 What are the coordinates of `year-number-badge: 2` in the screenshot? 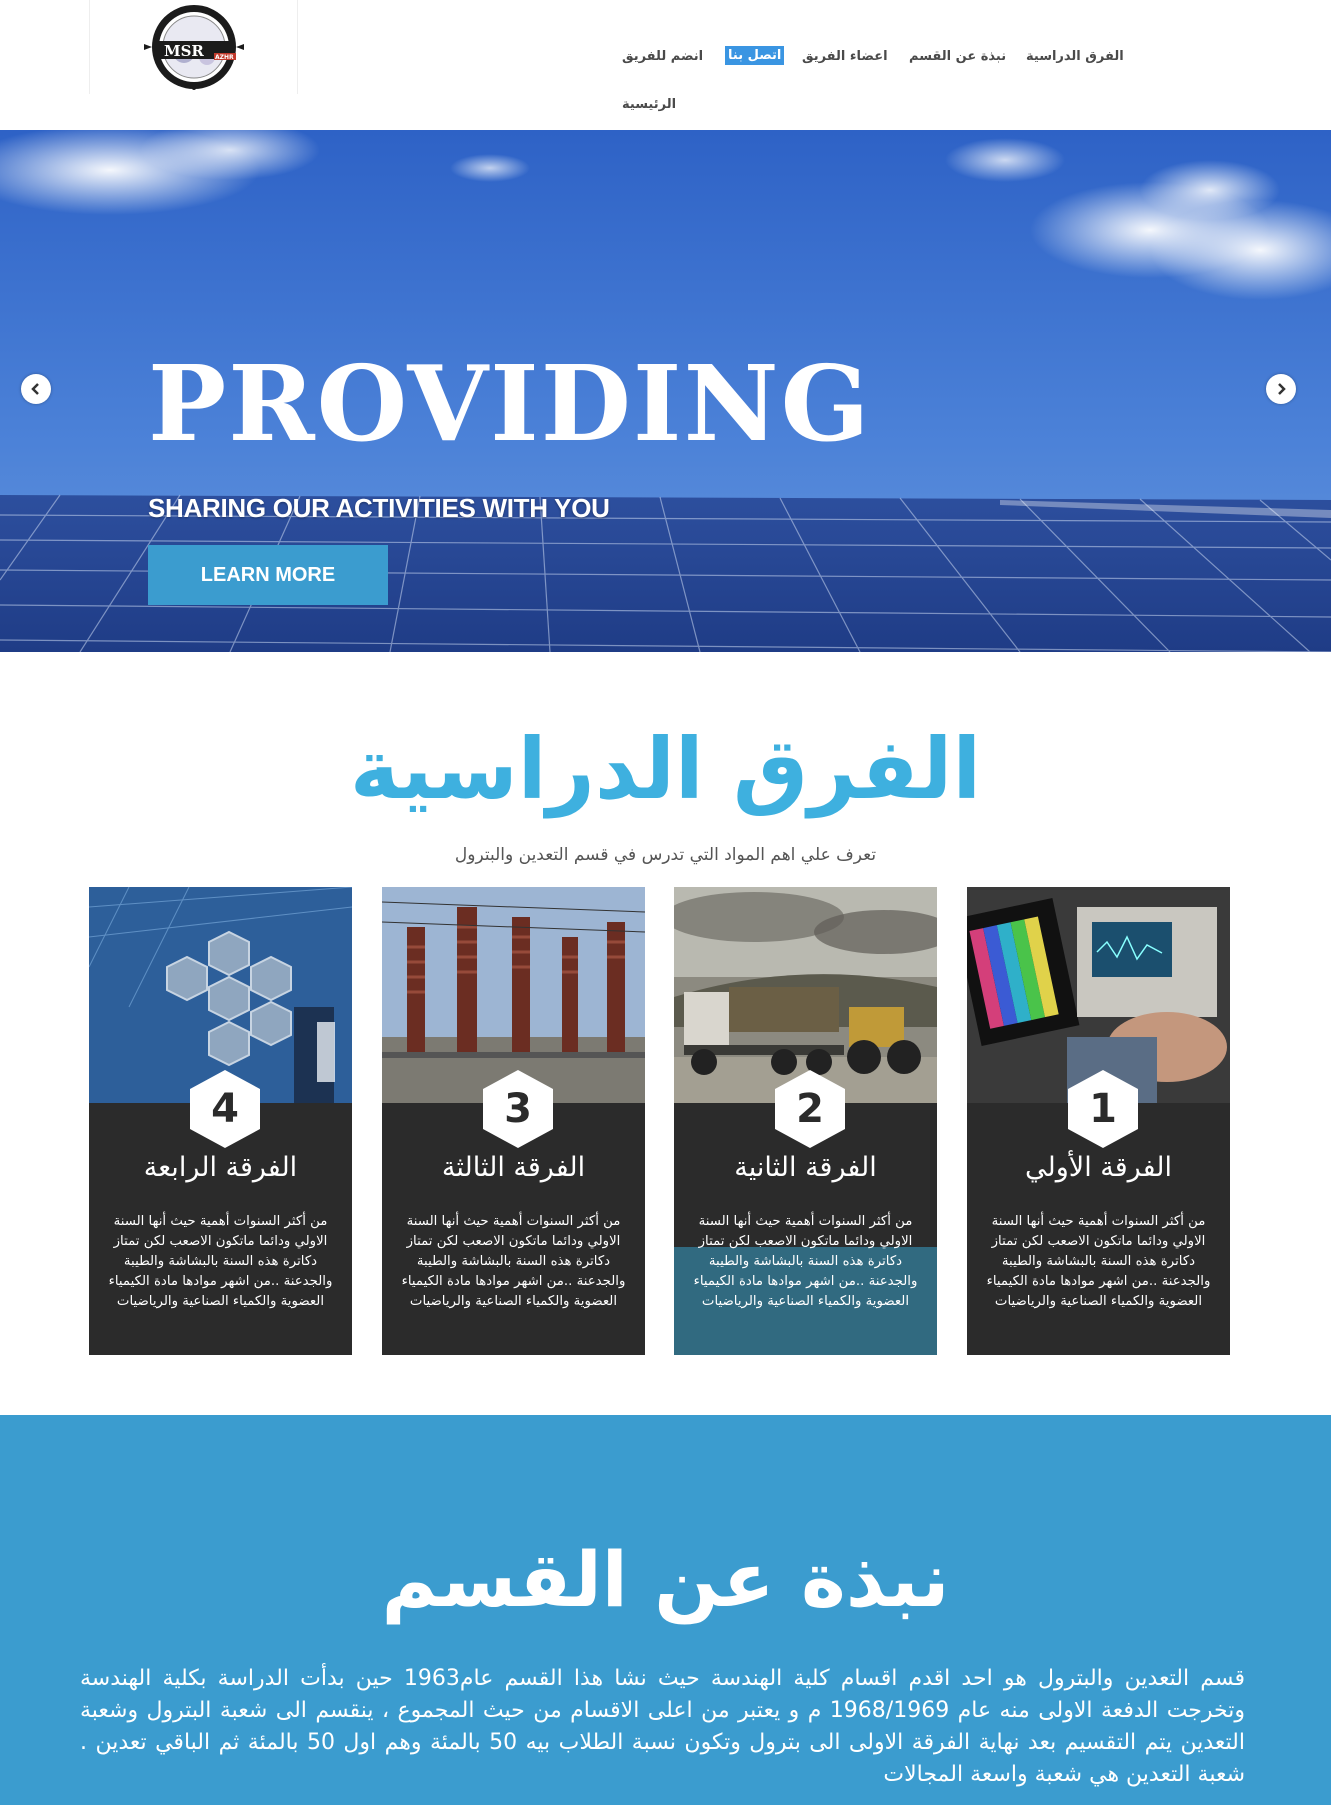 It's located at (810, 1109).